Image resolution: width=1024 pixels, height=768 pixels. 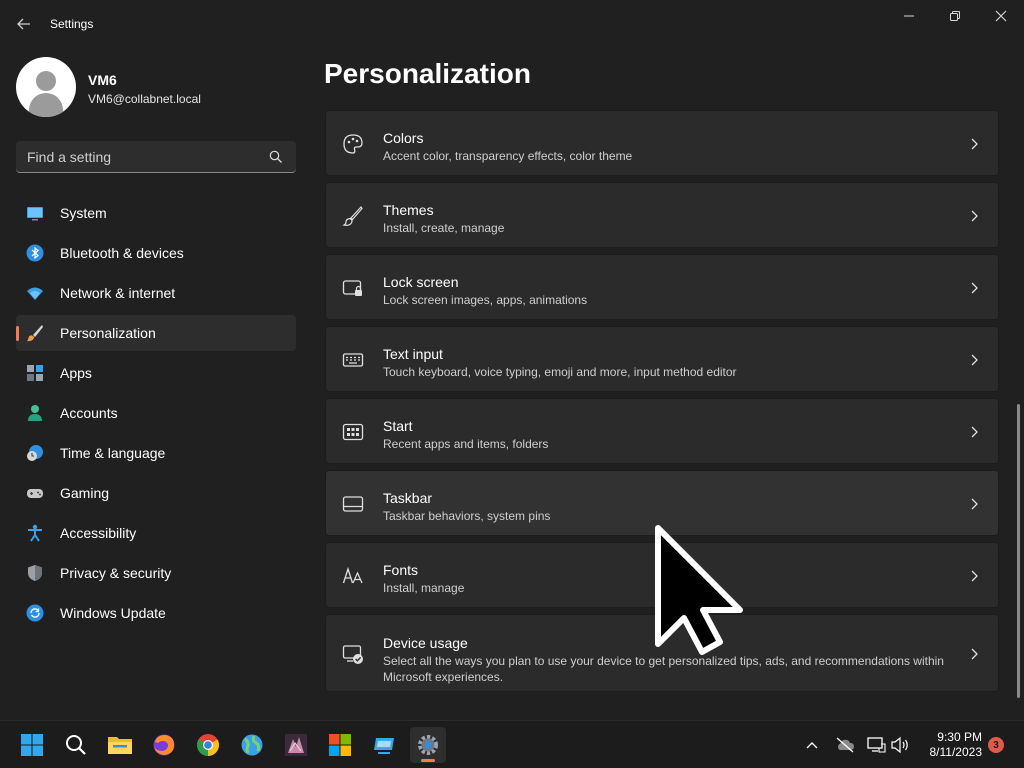 I want to click on card-description: Recent apps and items, folders, so click(x=466, y=444).